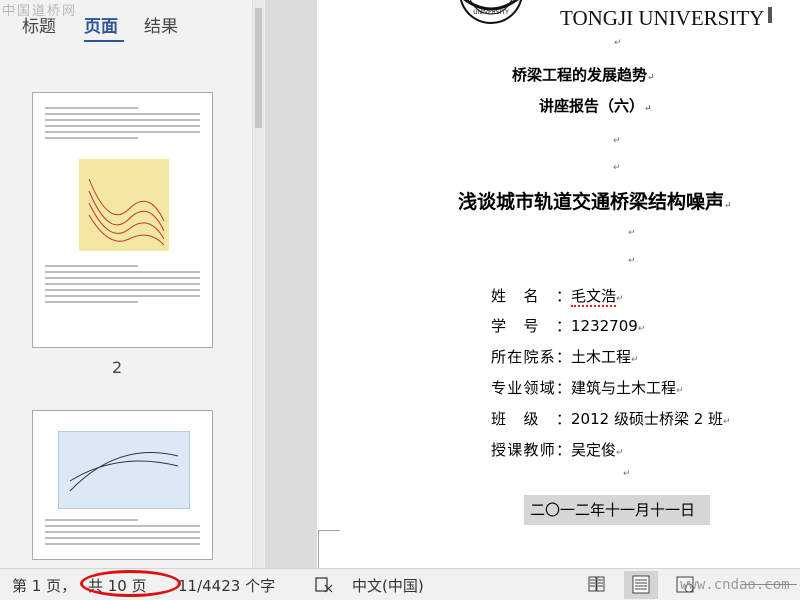 The width and height of the screenshot is (800, 600). I want to click on university-name: TONGJI UNIVERSITY, so click(662, 18).